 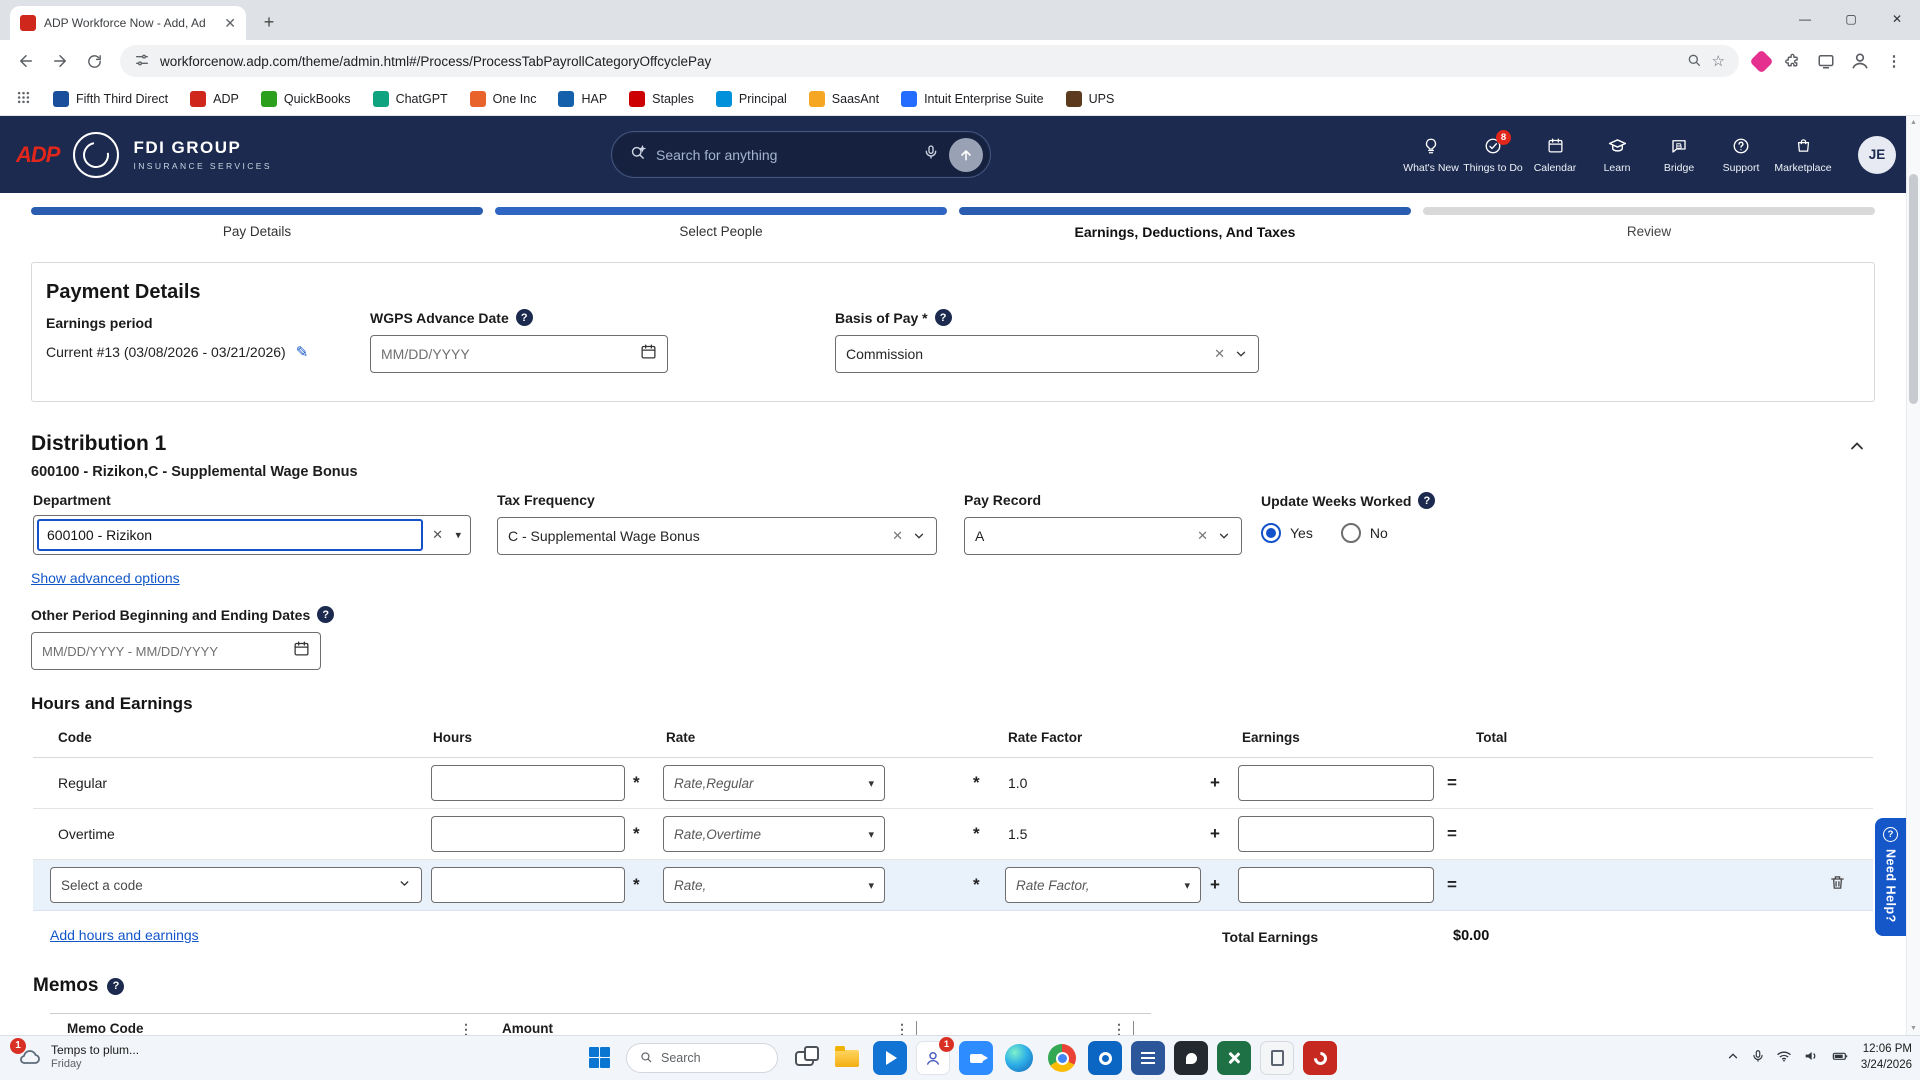 I want to click on outlook-app-button, so click(x=1105, y=1058).